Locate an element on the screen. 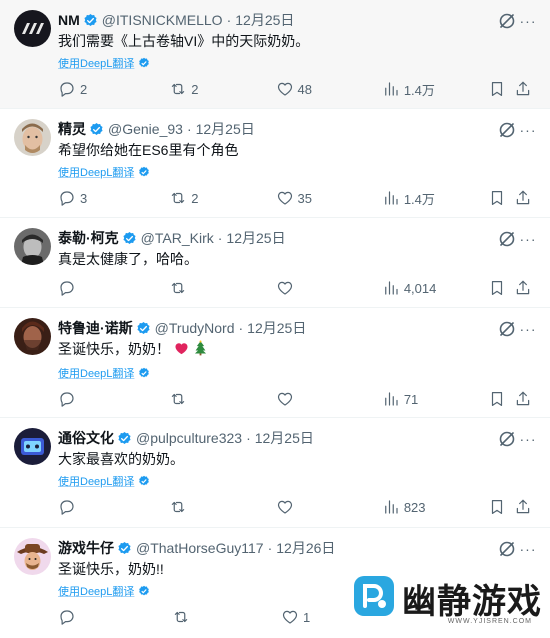 This screenshot has height=638, width=550. post-date: 12月26日 is located at coordinates (305, 548).